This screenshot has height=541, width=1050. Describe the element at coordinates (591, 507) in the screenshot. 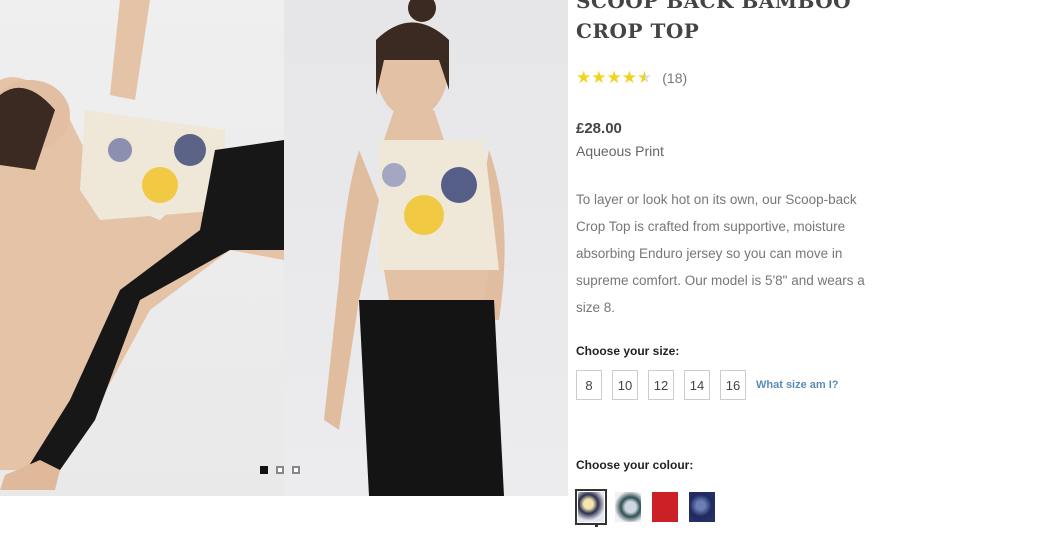

I see `colour-swatch-aqueous-print` at that location.